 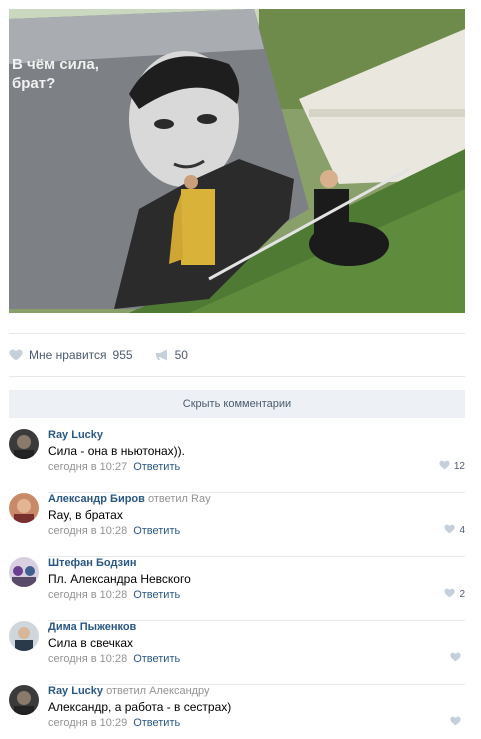 What do you see at coordinates (55, 74) in the screenshot?
I see `mural-caption: В чём сила, брат?` at bounding box center [55, 74].